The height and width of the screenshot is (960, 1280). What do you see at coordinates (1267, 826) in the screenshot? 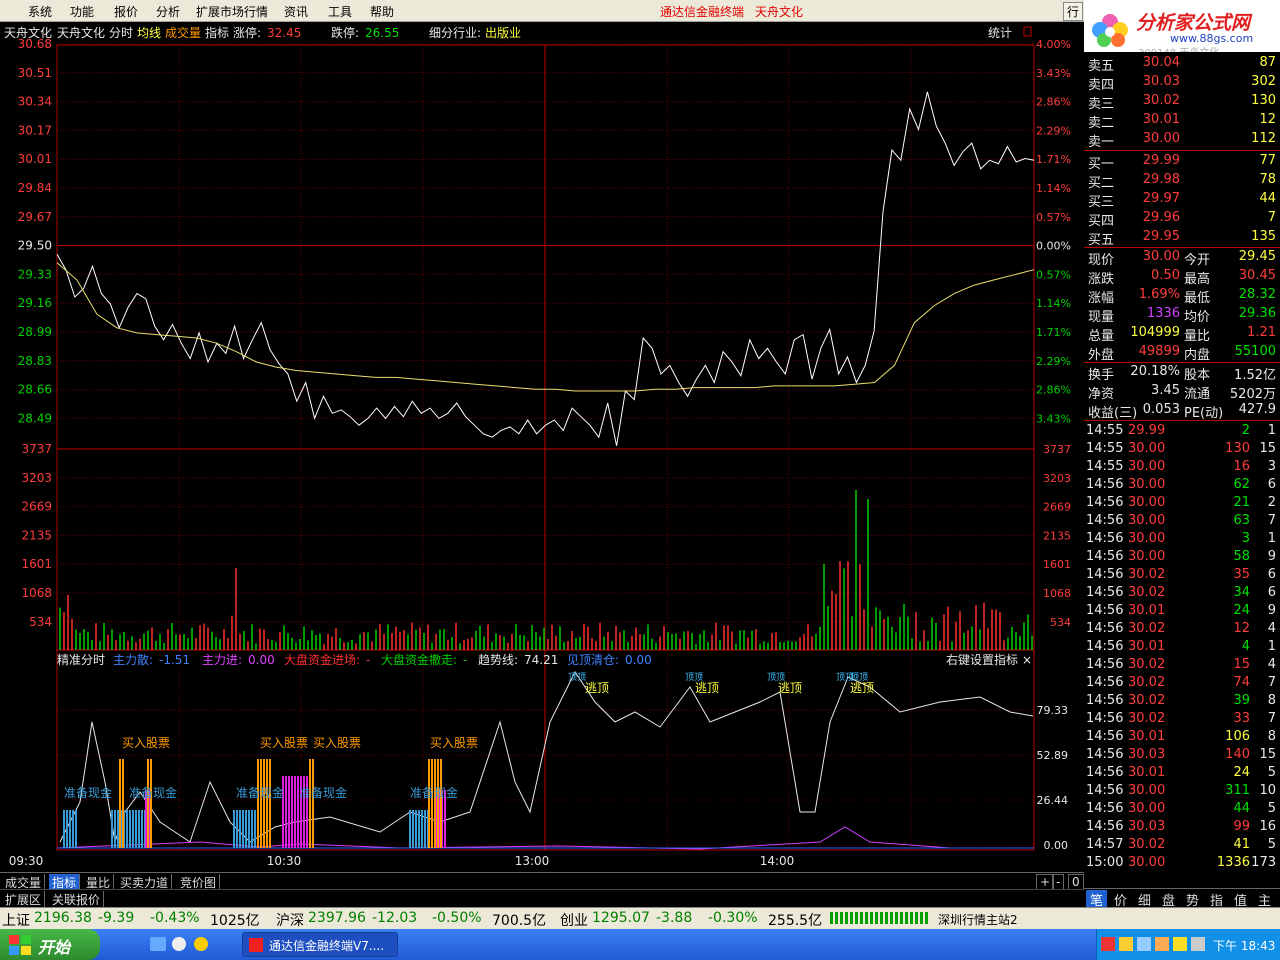
I see `tick-count: 16` at bounding box center [1267, 826].